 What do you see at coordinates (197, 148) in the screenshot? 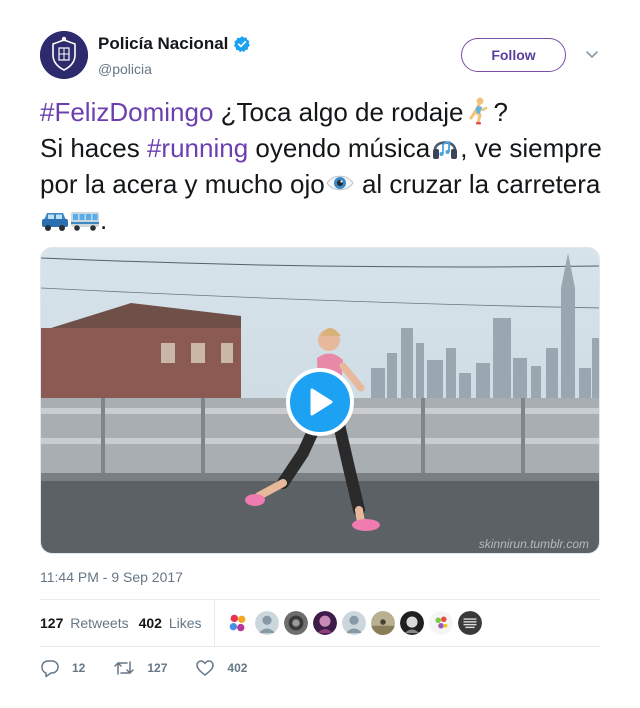
I see `hashtag-running: #running` at bounding box center [197, 148].